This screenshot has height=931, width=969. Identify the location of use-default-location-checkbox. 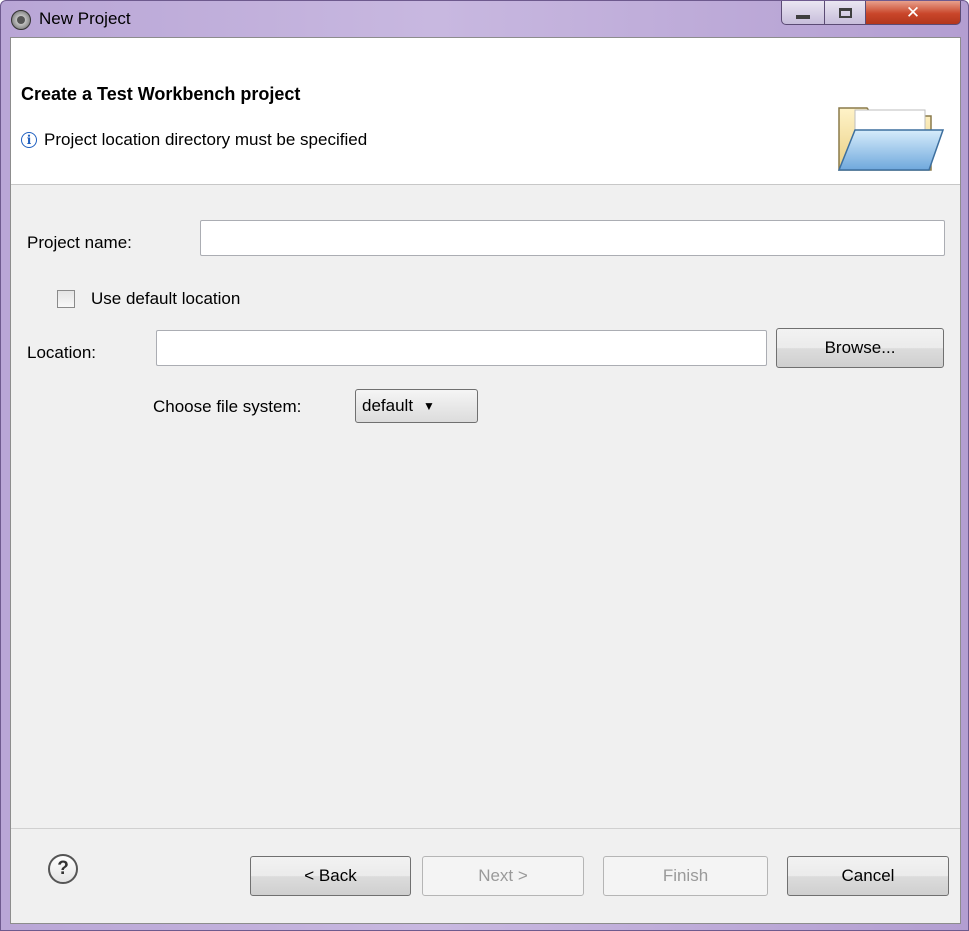
(66, 299).